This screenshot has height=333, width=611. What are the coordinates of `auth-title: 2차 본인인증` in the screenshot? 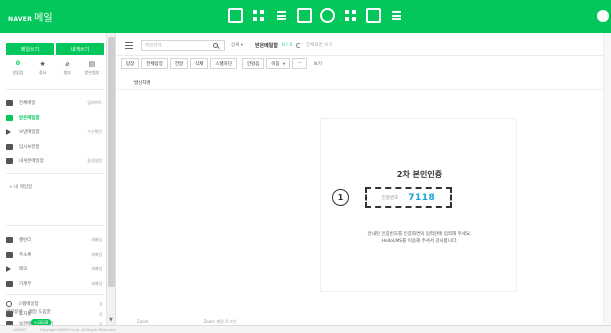 It's located at (419, 174).